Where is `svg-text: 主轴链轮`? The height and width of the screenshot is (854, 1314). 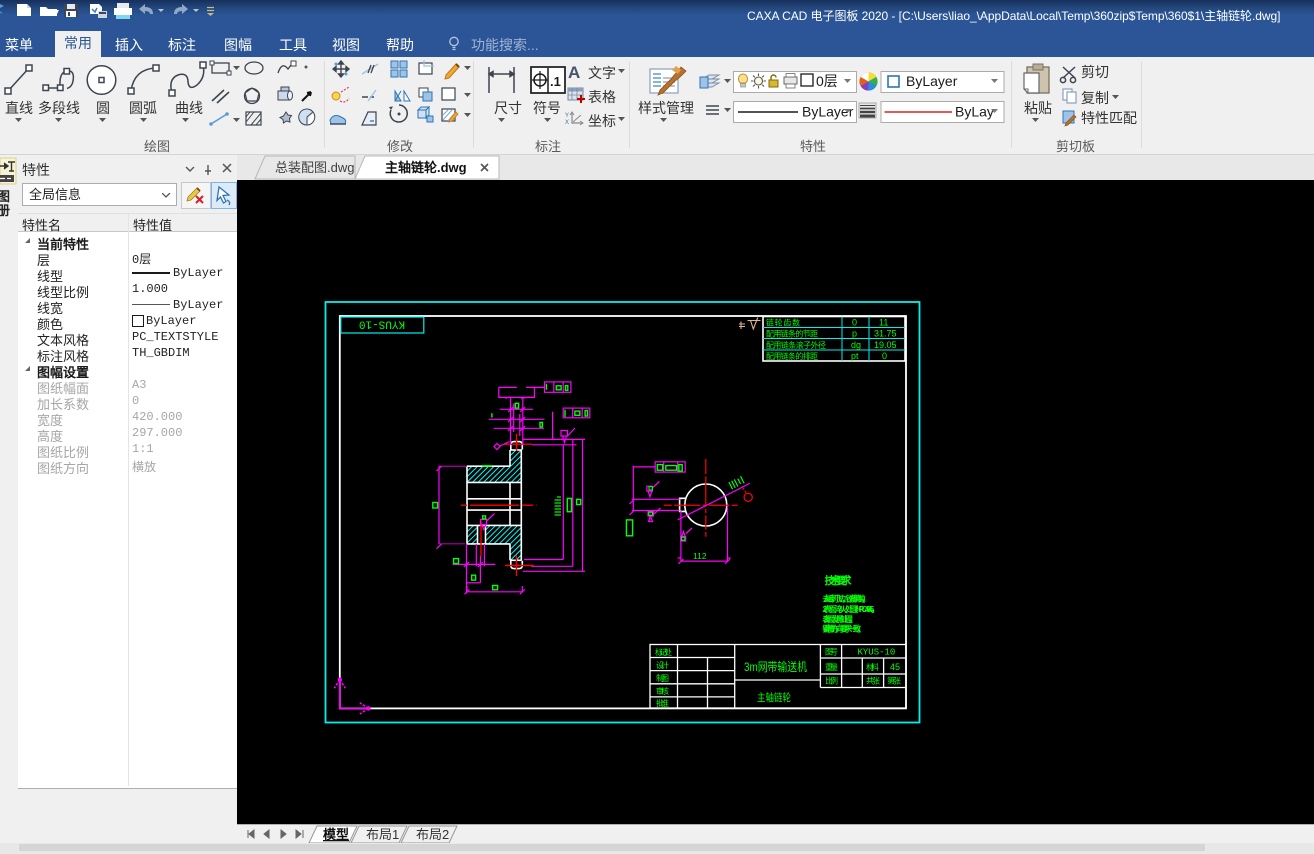 svg-text: 主轴链轮 is located at coordinates (774, 697).